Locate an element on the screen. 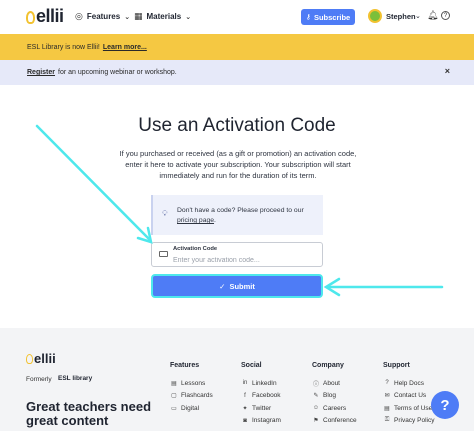 The width and height of the screenshot is (474, 431). footer-link-label: Digital is located at coordinates (190, 408).